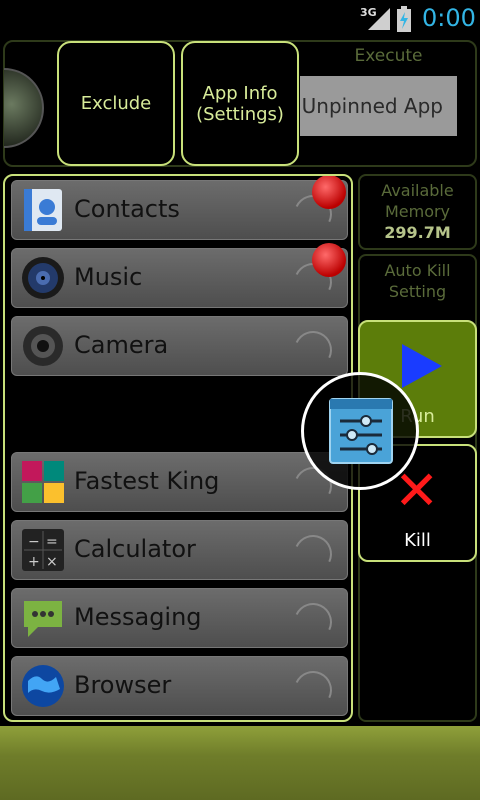 The width and height of the screenshot is (480, 800). What do you see at coordinates (147, 481) in the screenshot?
I see `app-label: Fastest King` at bounding box center [147, 481].